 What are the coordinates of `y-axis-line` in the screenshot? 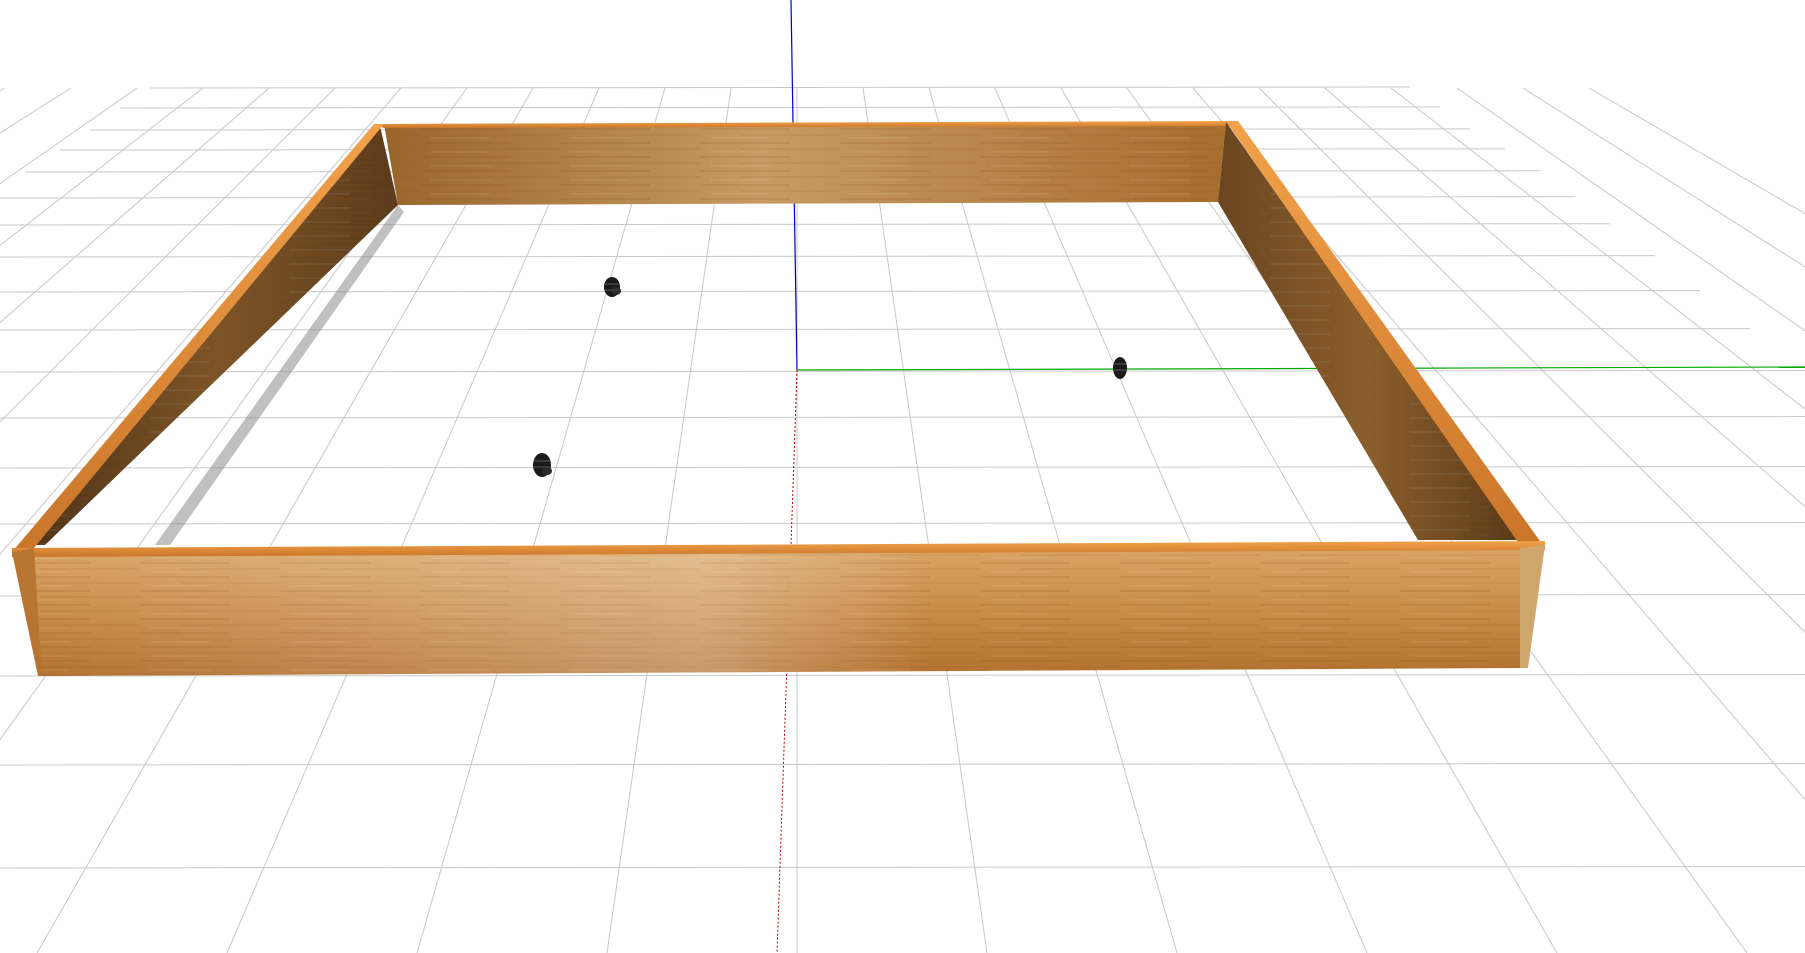 It's located at (1300, 368).